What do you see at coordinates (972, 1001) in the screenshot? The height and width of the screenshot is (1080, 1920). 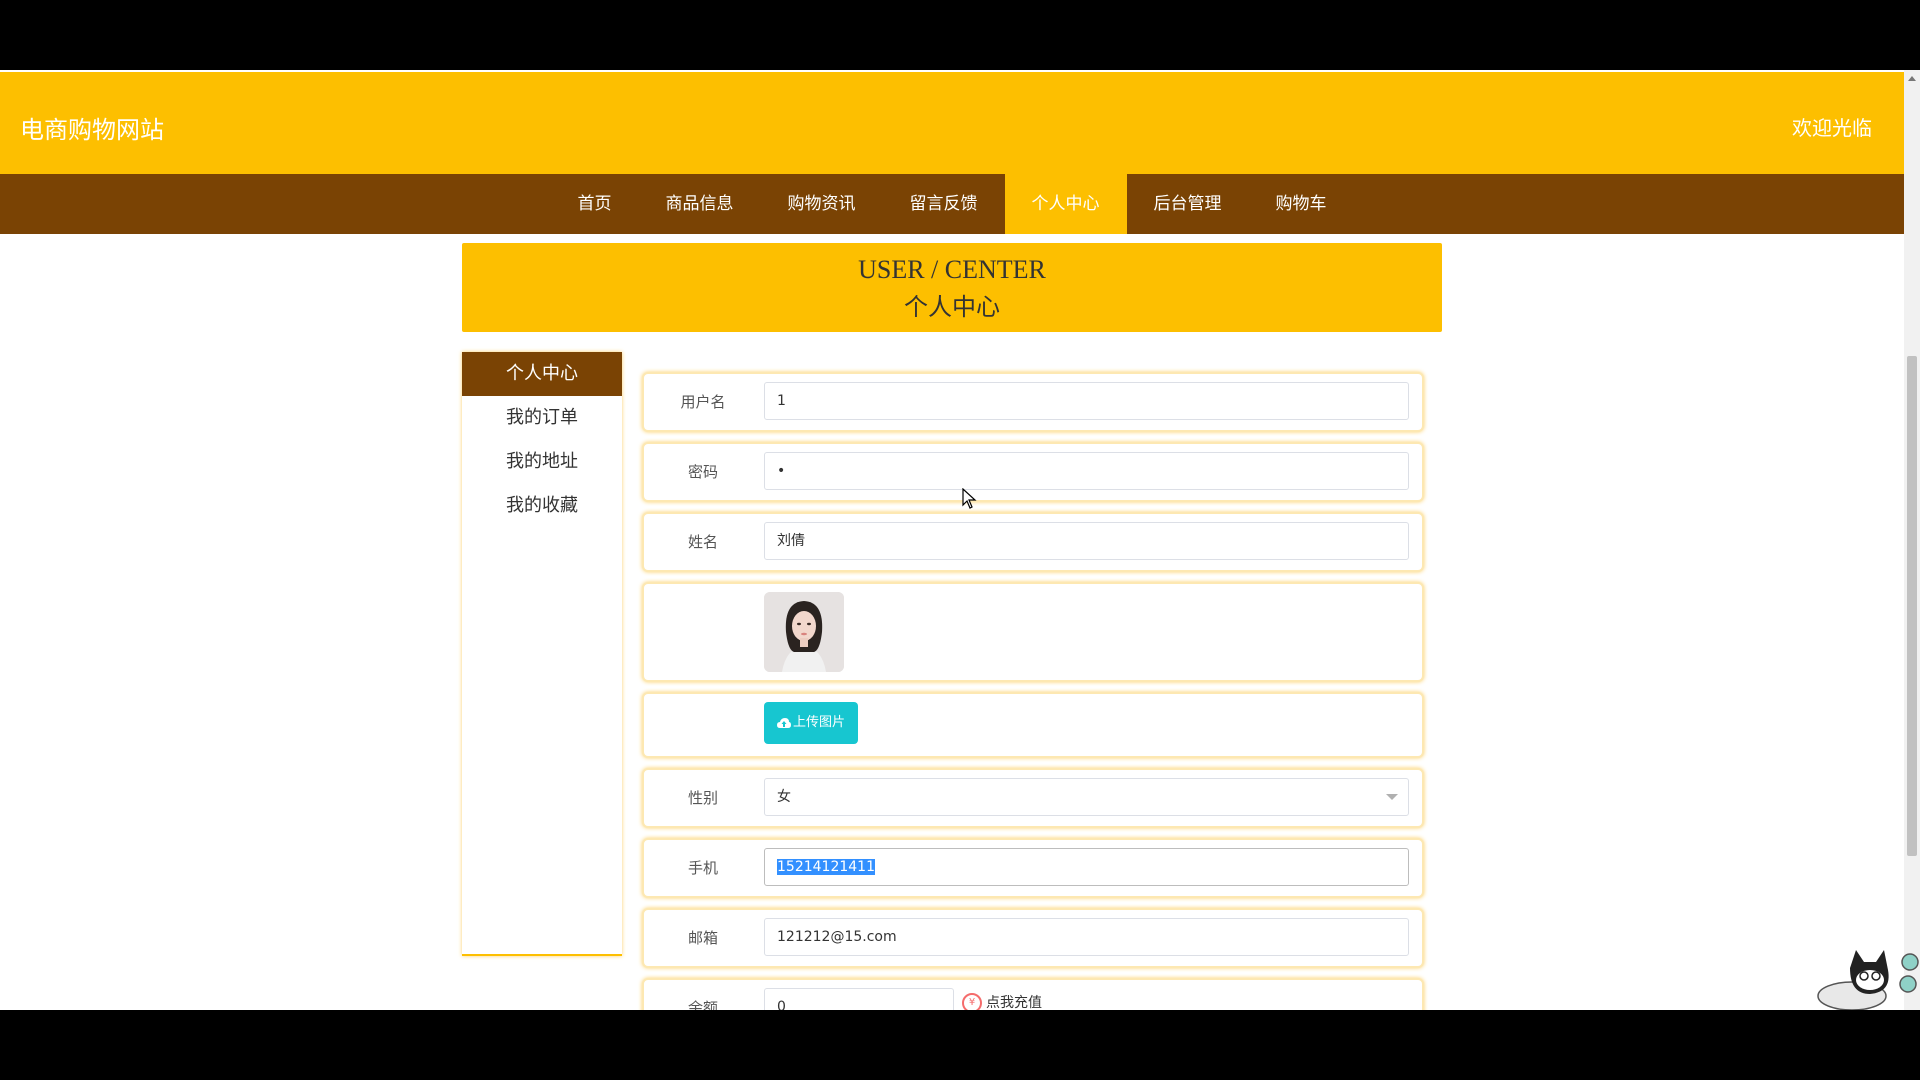 I see `yen-icon: ¥` at bounding box center [972, 1001].